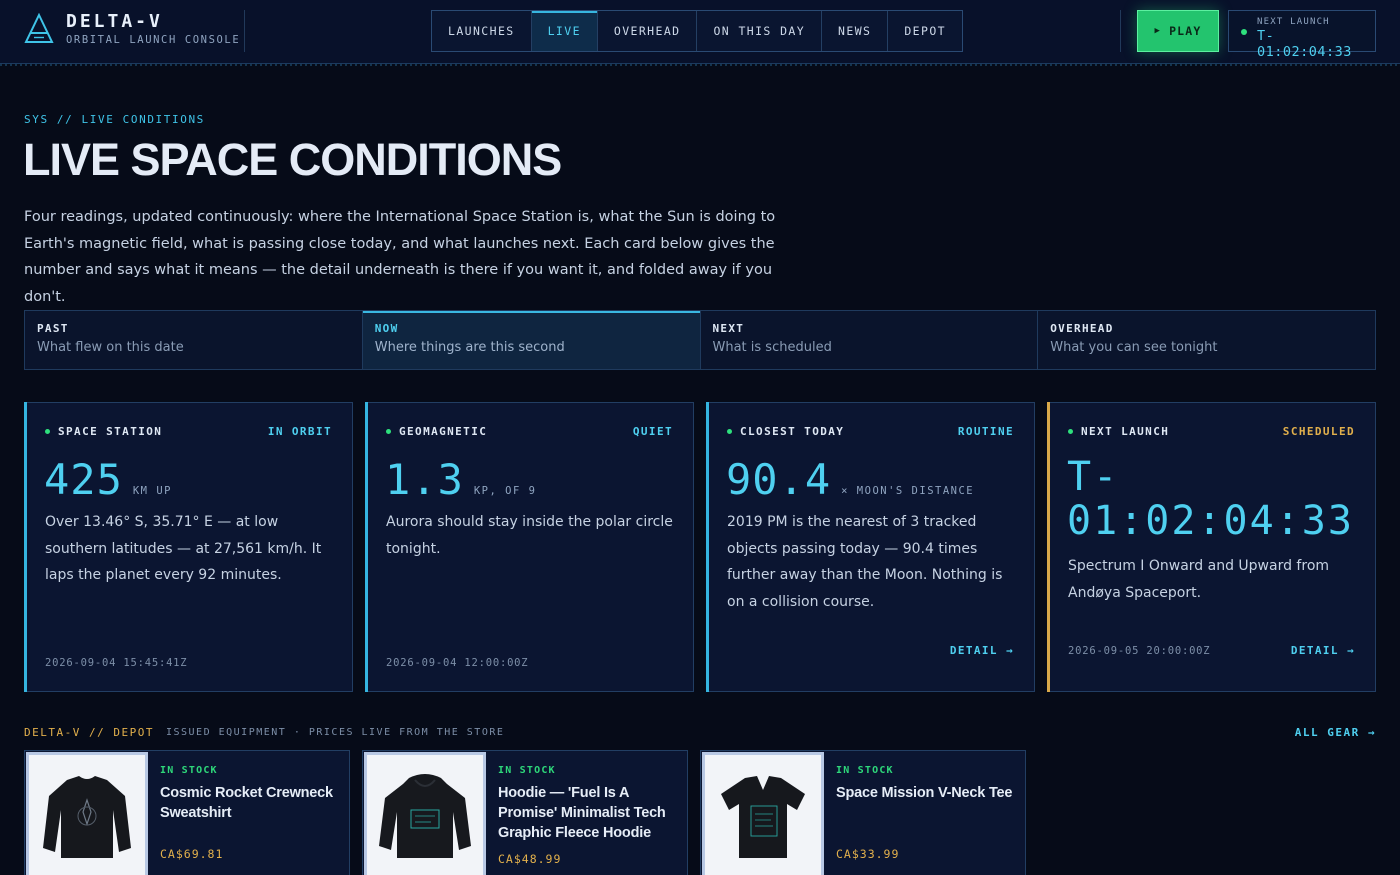 Image resolution: width=1400 pixels, height=875 pixels. What do you see at coordinates (1134, 347) in the screenshot?
I see `tab-description: What you can see tonight` at bounding box center [1134, 347].